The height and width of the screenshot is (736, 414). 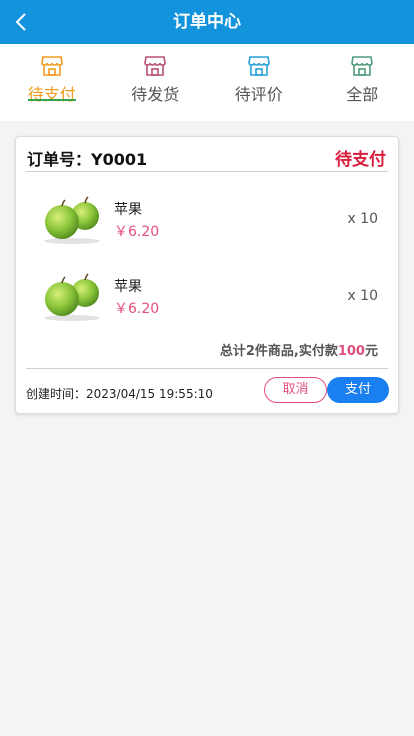 I want to click on order-number: 订单号：Y0001, so click(x=87, y=158).